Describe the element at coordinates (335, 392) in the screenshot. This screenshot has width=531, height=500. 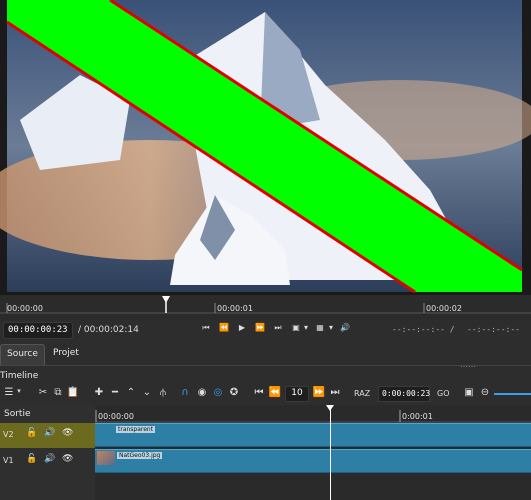
I see `next-icon: ⏭` at that location.